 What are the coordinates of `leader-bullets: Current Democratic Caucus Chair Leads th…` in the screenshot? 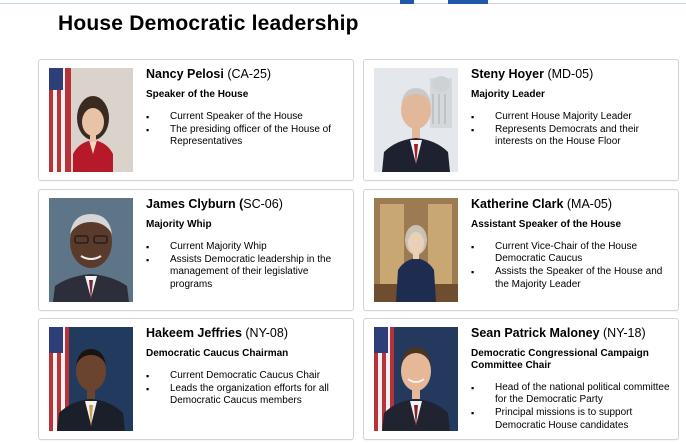 It's located at (246, 389).